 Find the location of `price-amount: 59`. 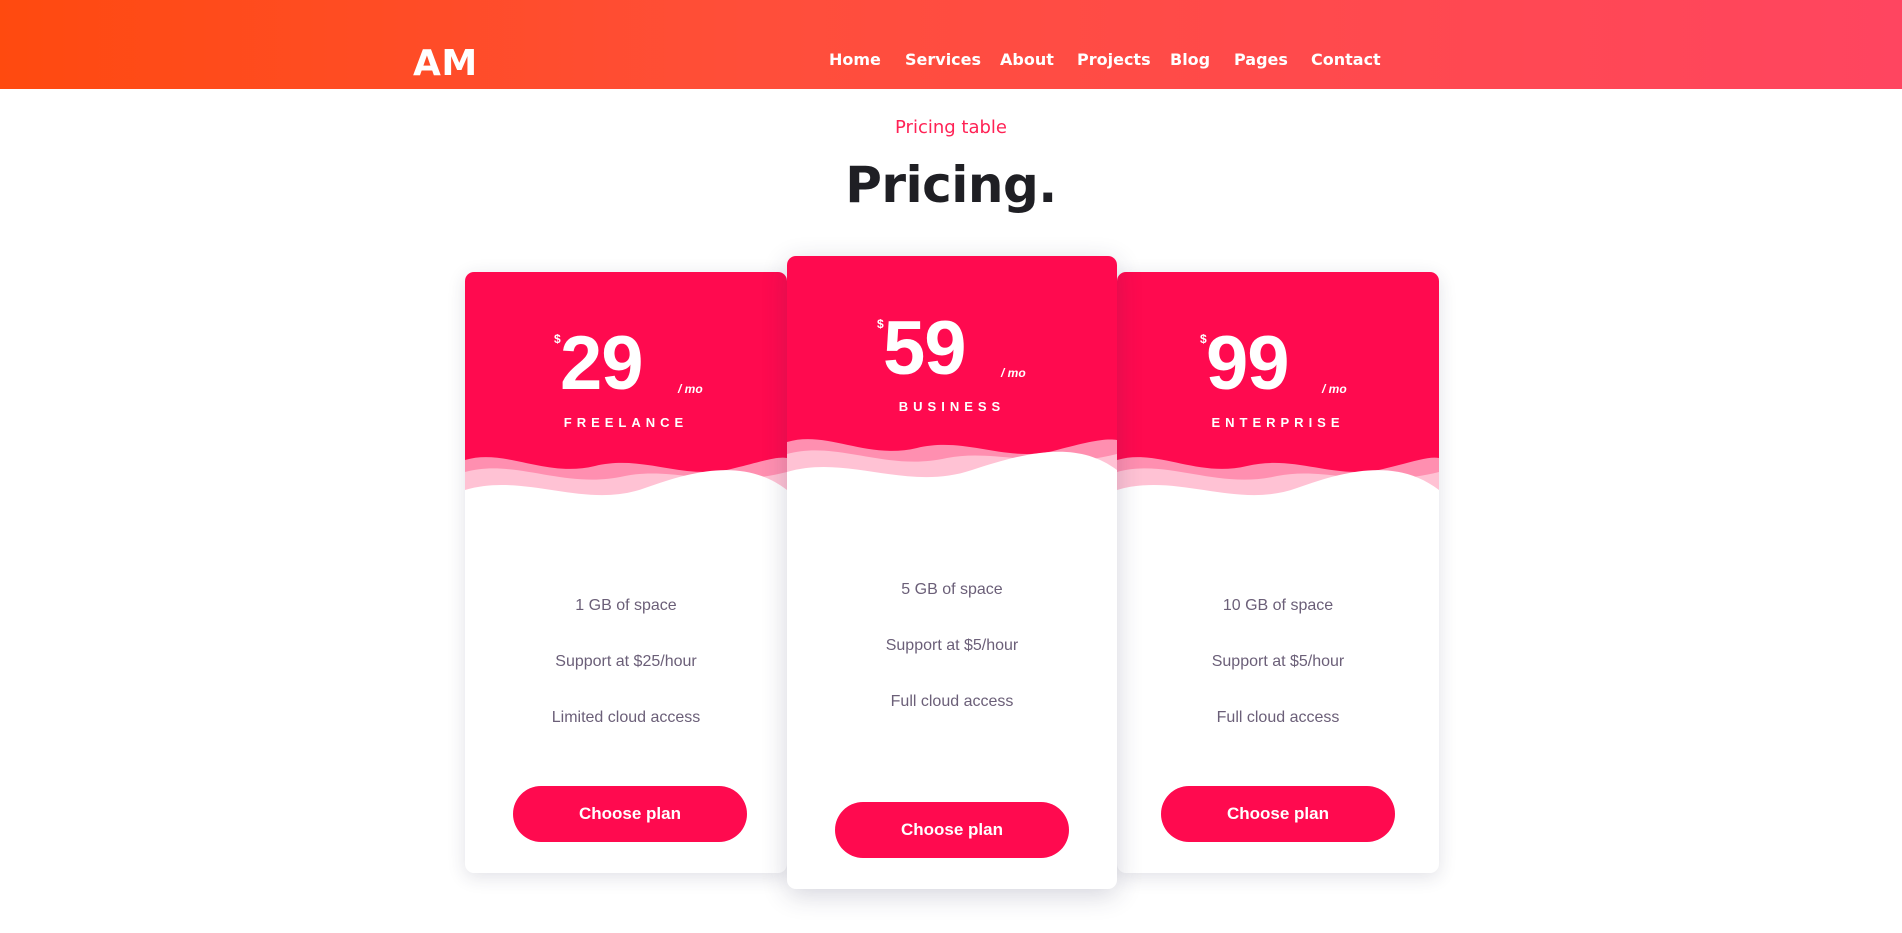

price-amount: 59 is located at coordinates (925, 348).